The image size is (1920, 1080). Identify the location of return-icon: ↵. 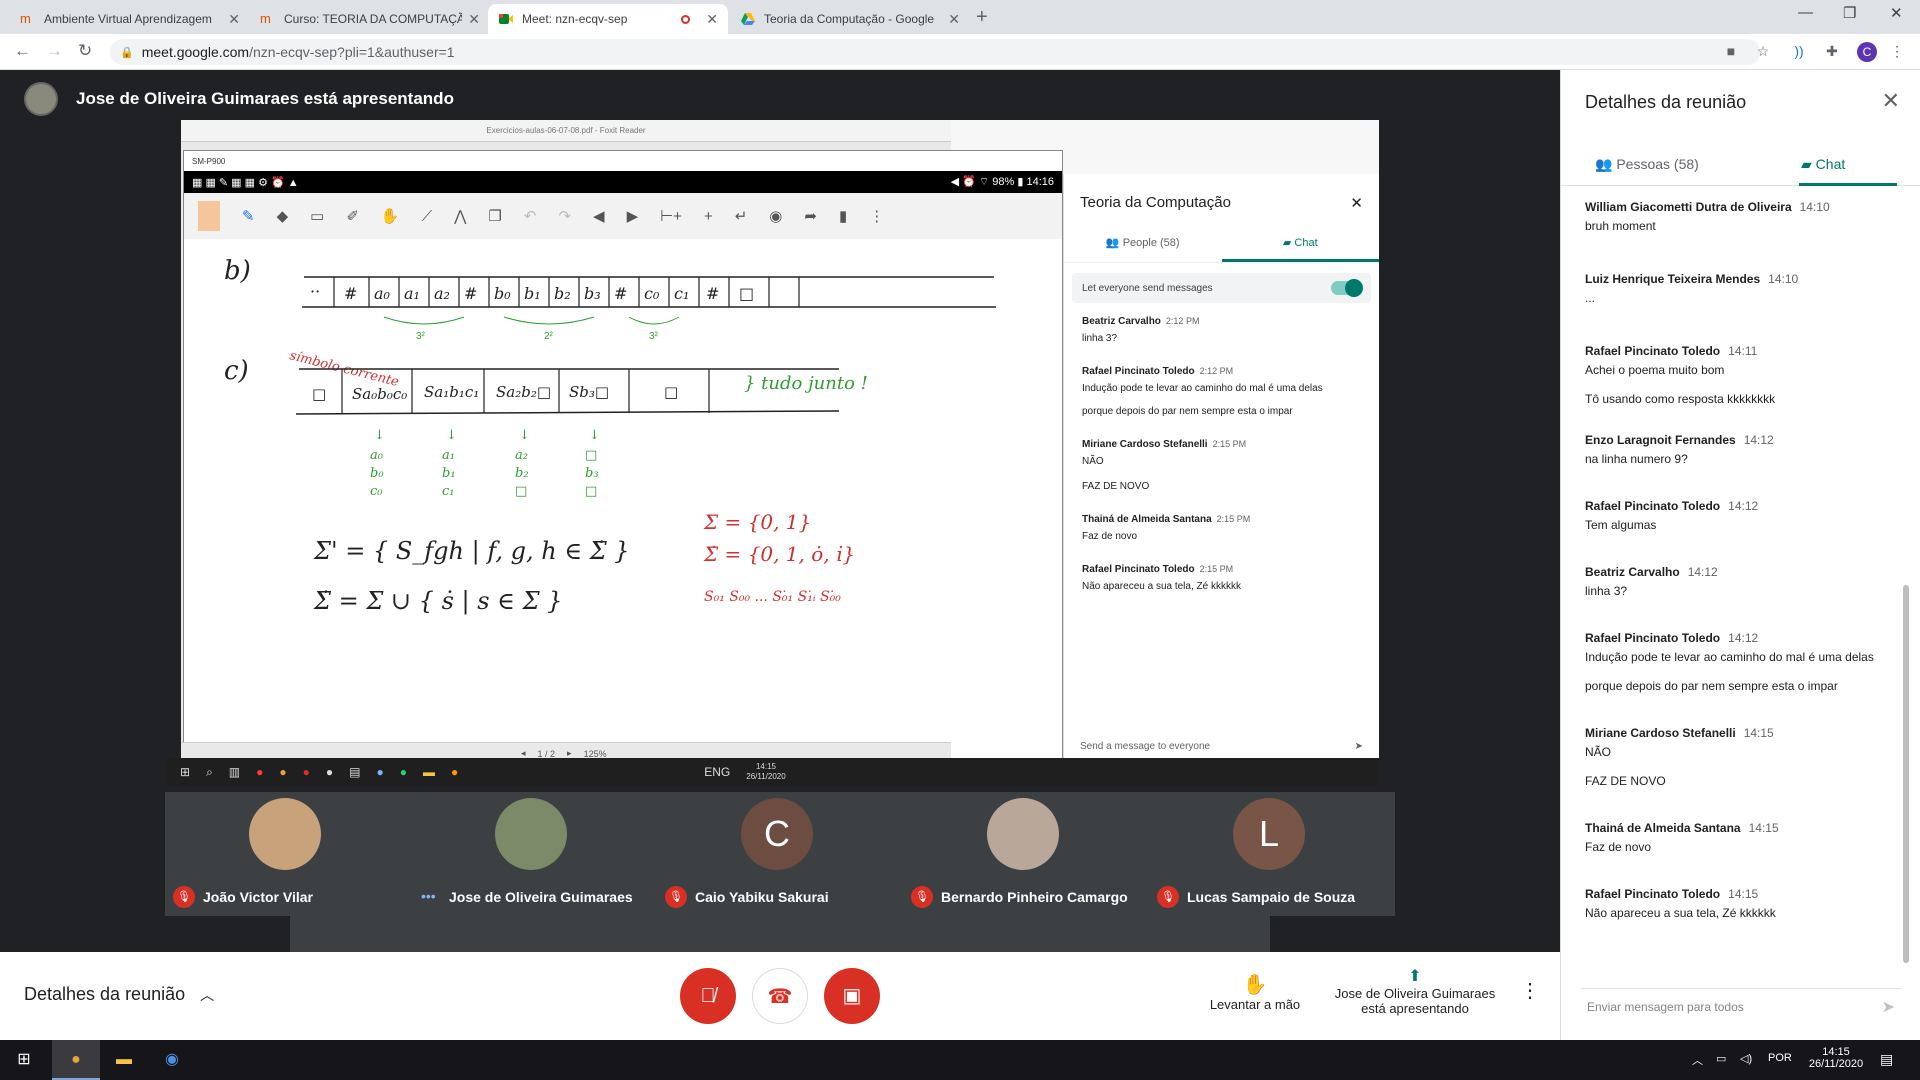
(741, 216).